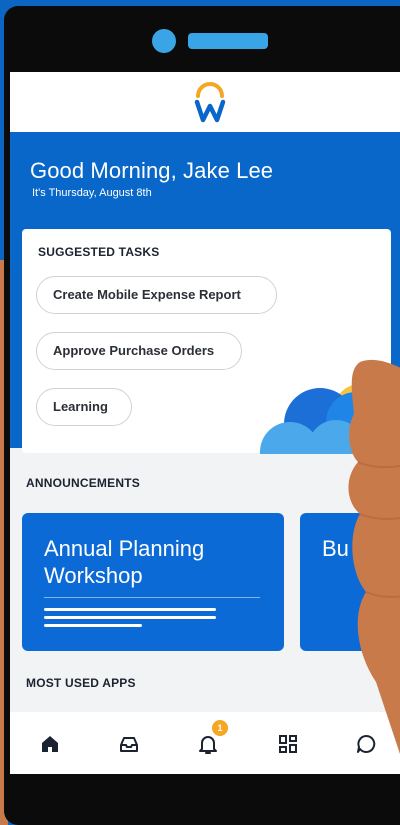  I want to click on notification-badge: 1, so click(220, 728).